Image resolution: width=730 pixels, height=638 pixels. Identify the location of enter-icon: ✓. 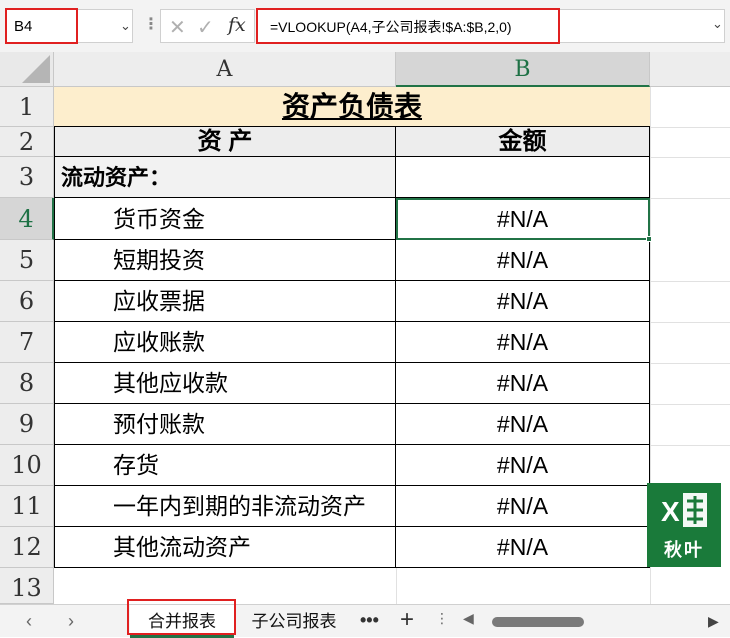
(205, 27).